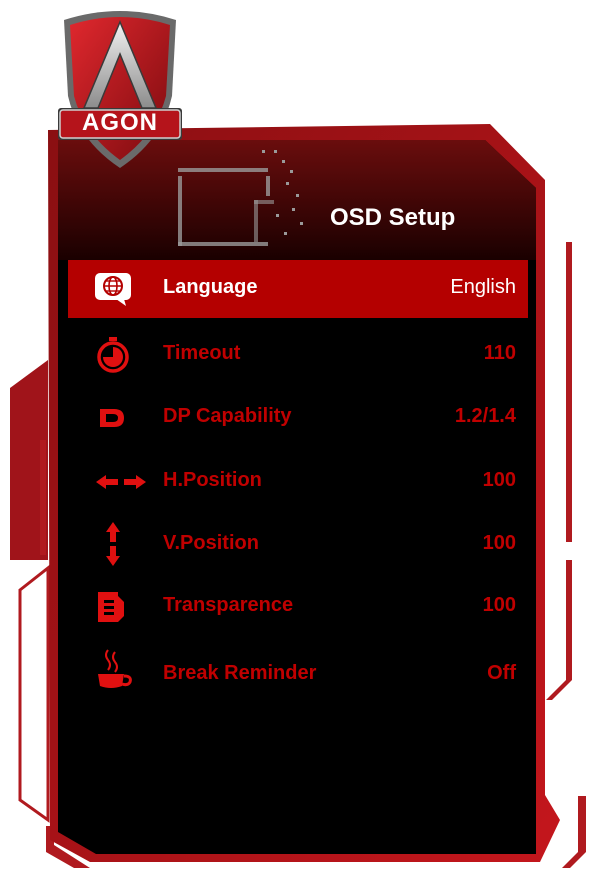 The width and height of the screenshot is (595, 872). I want to click on menu-item-timeout: Timeout 110, so click(298, 355).